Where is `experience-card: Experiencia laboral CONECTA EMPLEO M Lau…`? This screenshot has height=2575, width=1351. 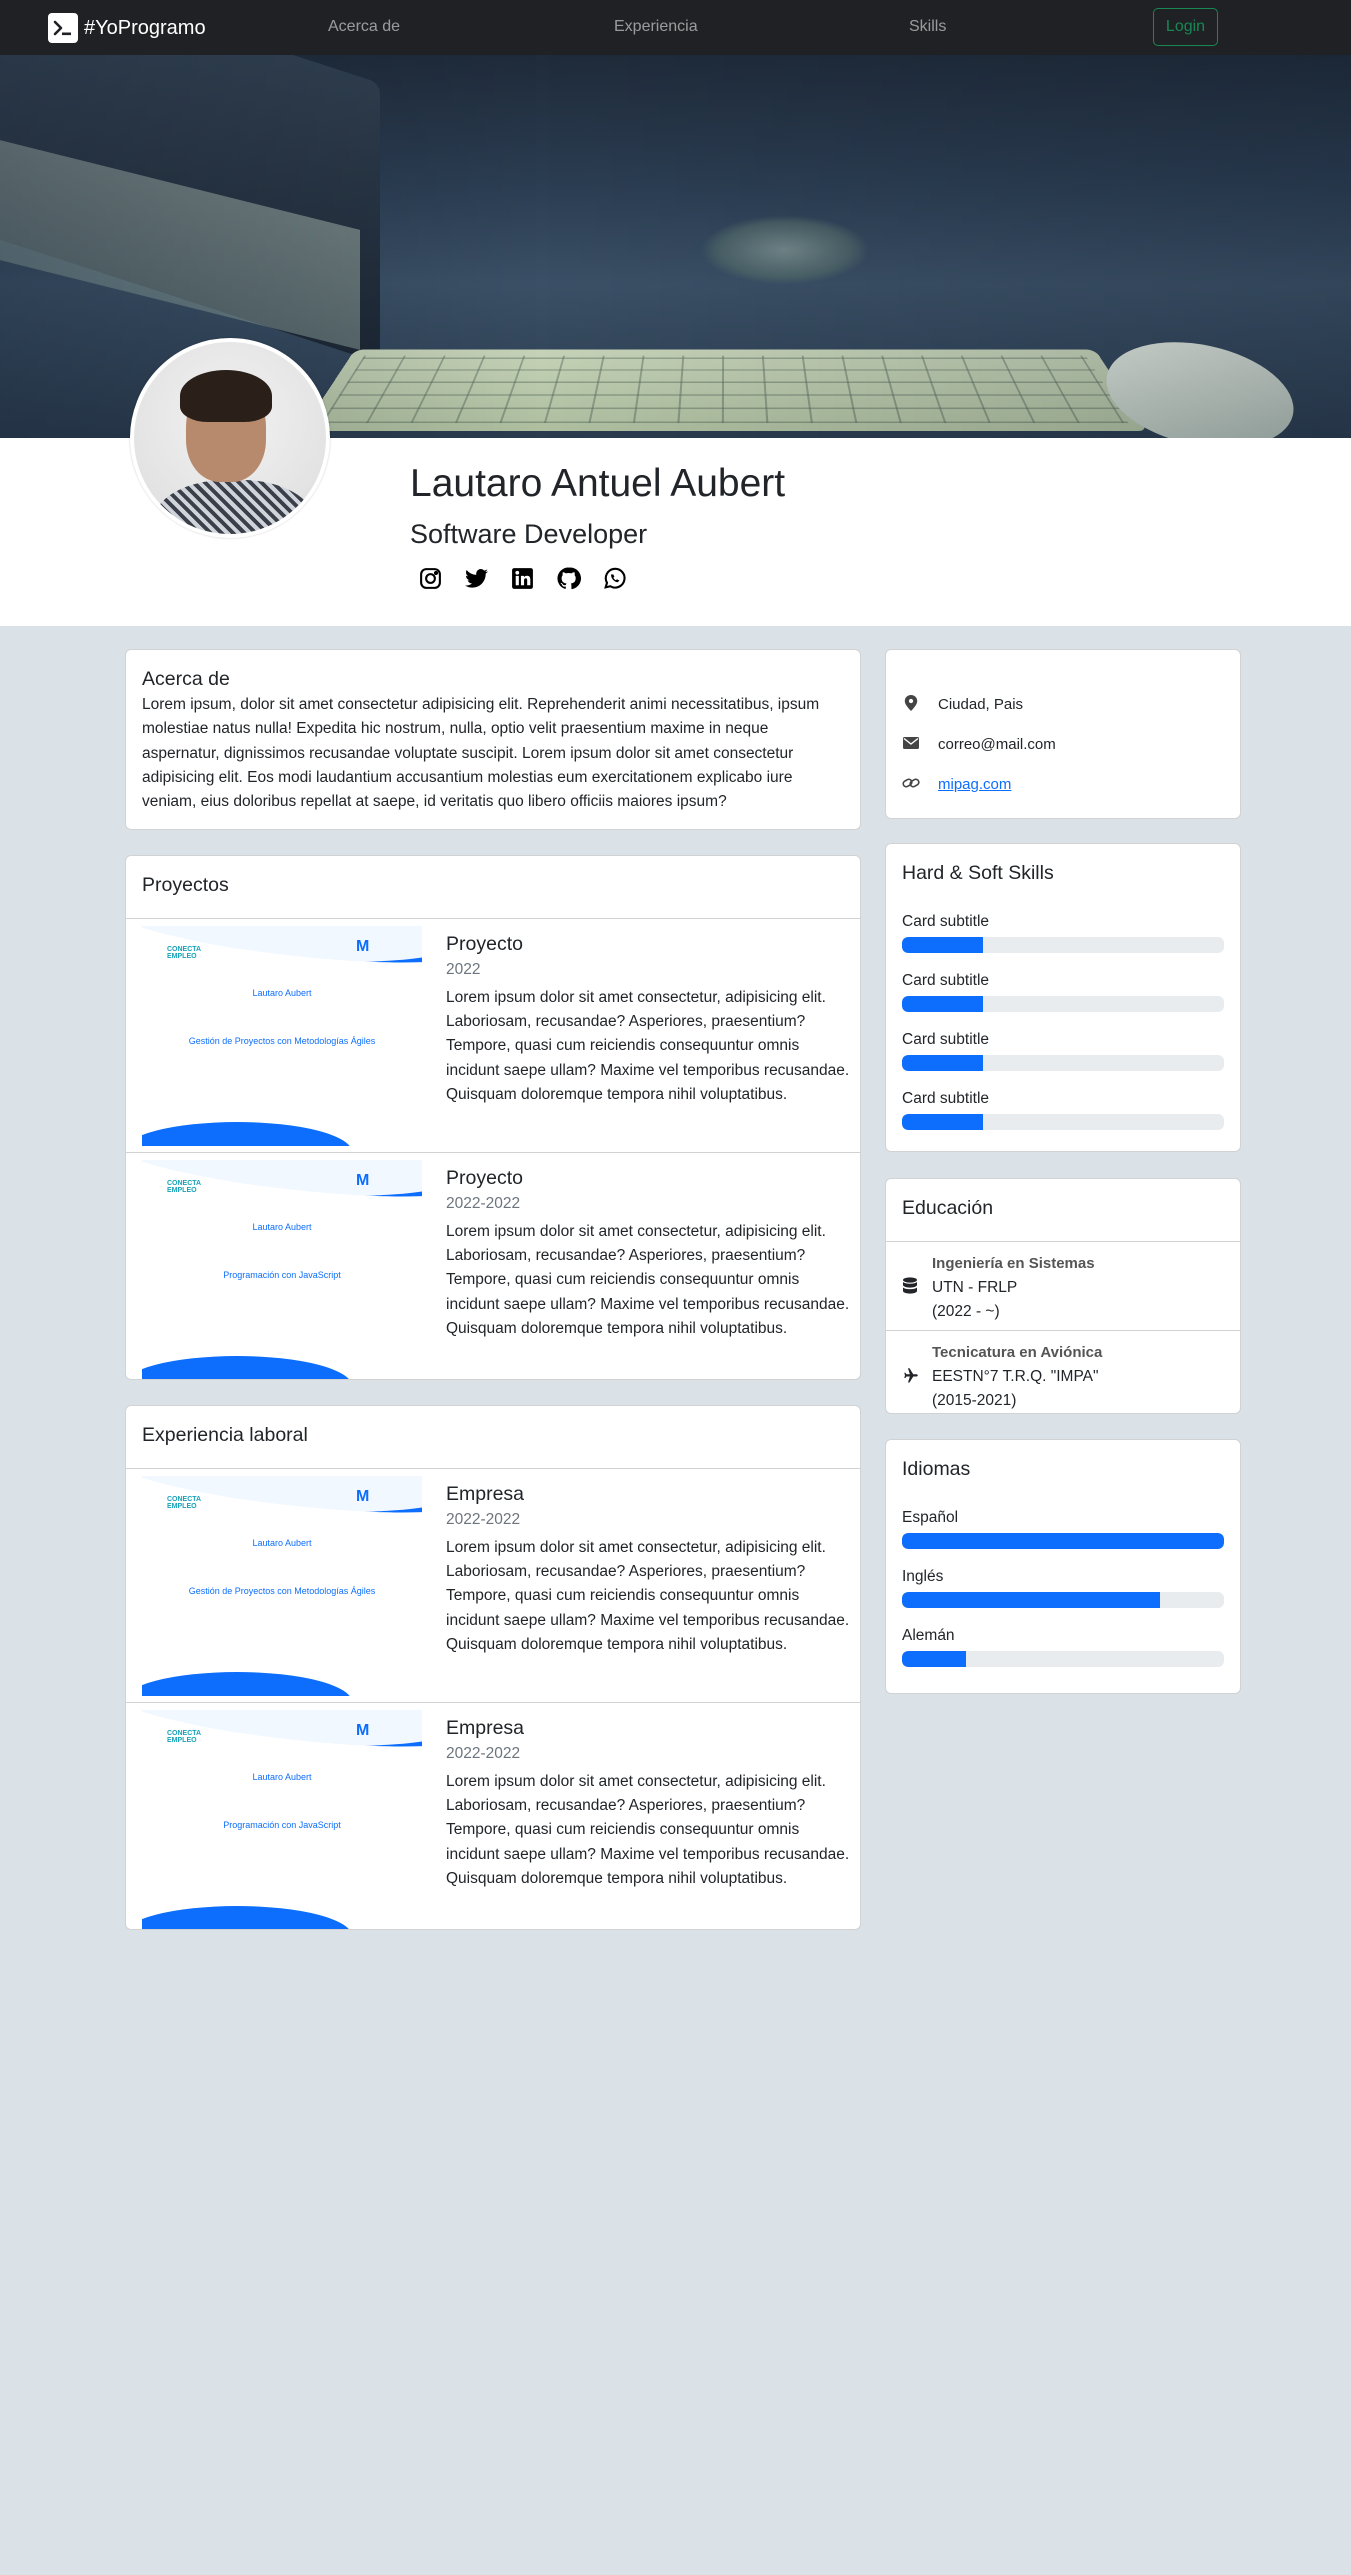 experience-card: Experiencia laboral CONECTA EMPLEO M Lau… is located at coordinates (493, 1667).